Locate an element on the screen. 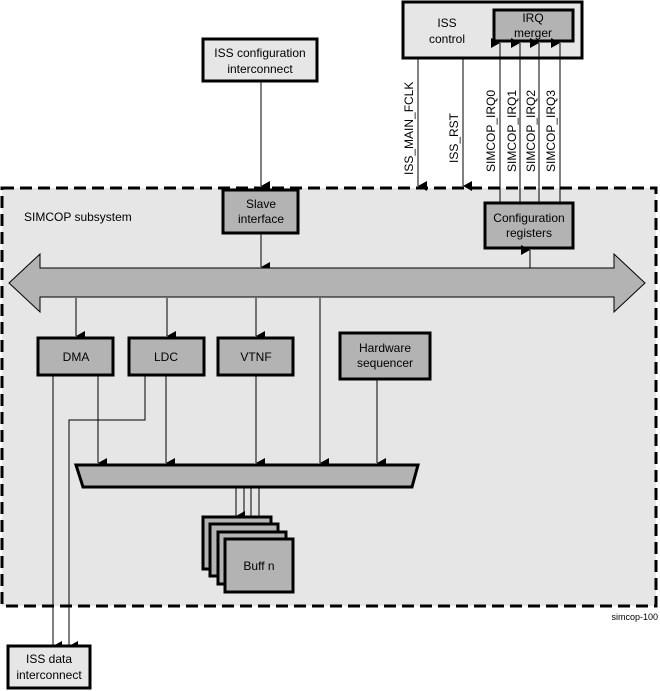 This screenshot has height=691, width=660. rst-signal-label: ISS_RST is located at coordinates (454, 137).